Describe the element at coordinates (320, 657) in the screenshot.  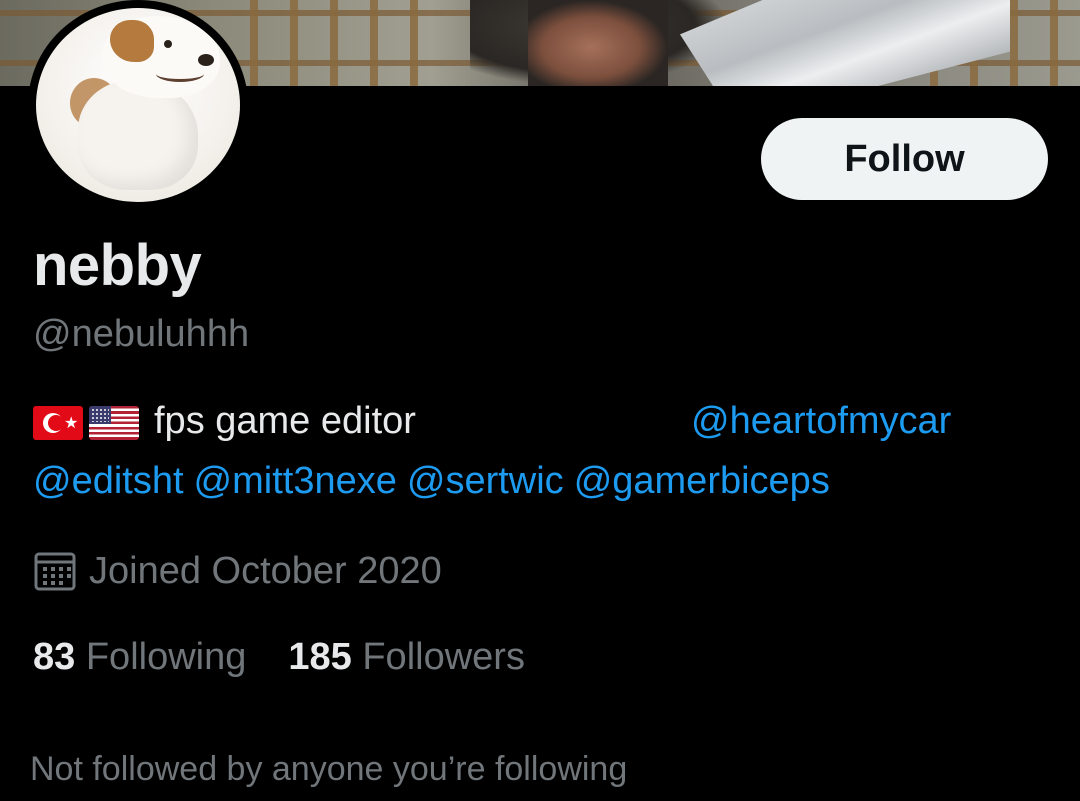
I see `followers-count: 185` at that location.